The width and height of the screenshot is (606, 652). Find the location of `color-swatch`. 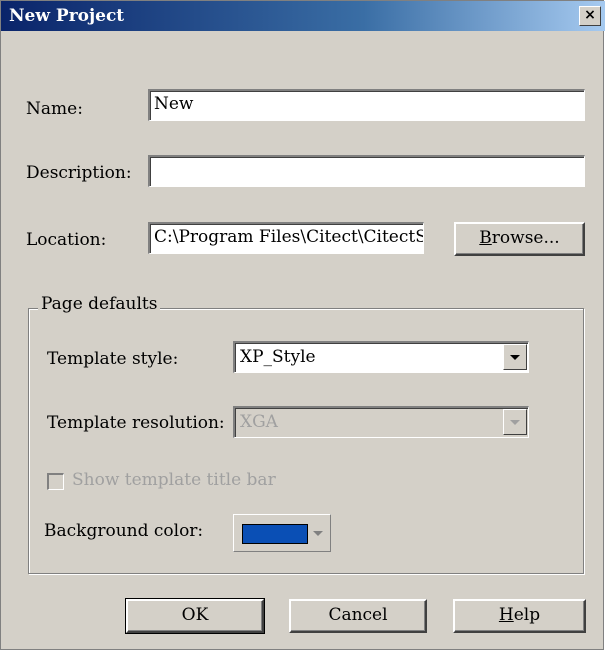

color-swatch is located at coordinates (275, 534).